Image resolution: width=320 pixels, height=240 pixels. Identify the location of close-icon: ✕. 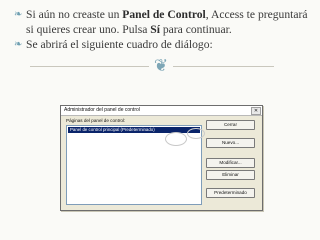
(256, 111).